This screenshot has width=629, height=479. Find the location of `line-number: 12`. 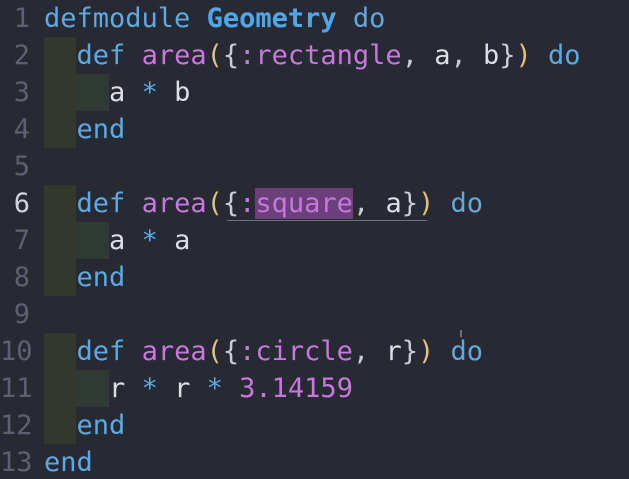

line-number: 12 is located at coordinates (16, 425).